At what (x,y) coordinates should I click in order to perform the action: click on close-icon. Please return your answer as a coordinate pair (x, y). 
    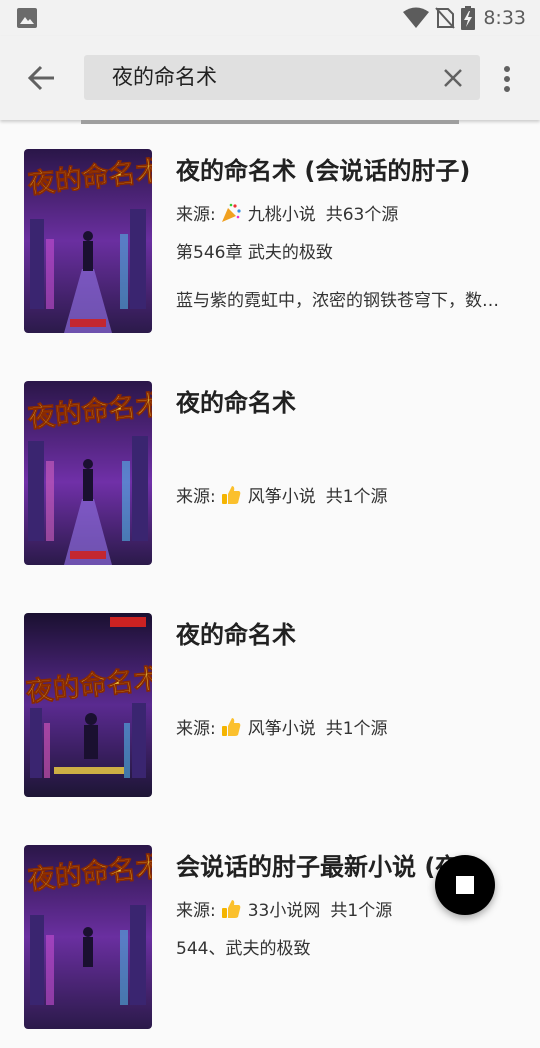
    Looking at the image, I should click on (453, 78).